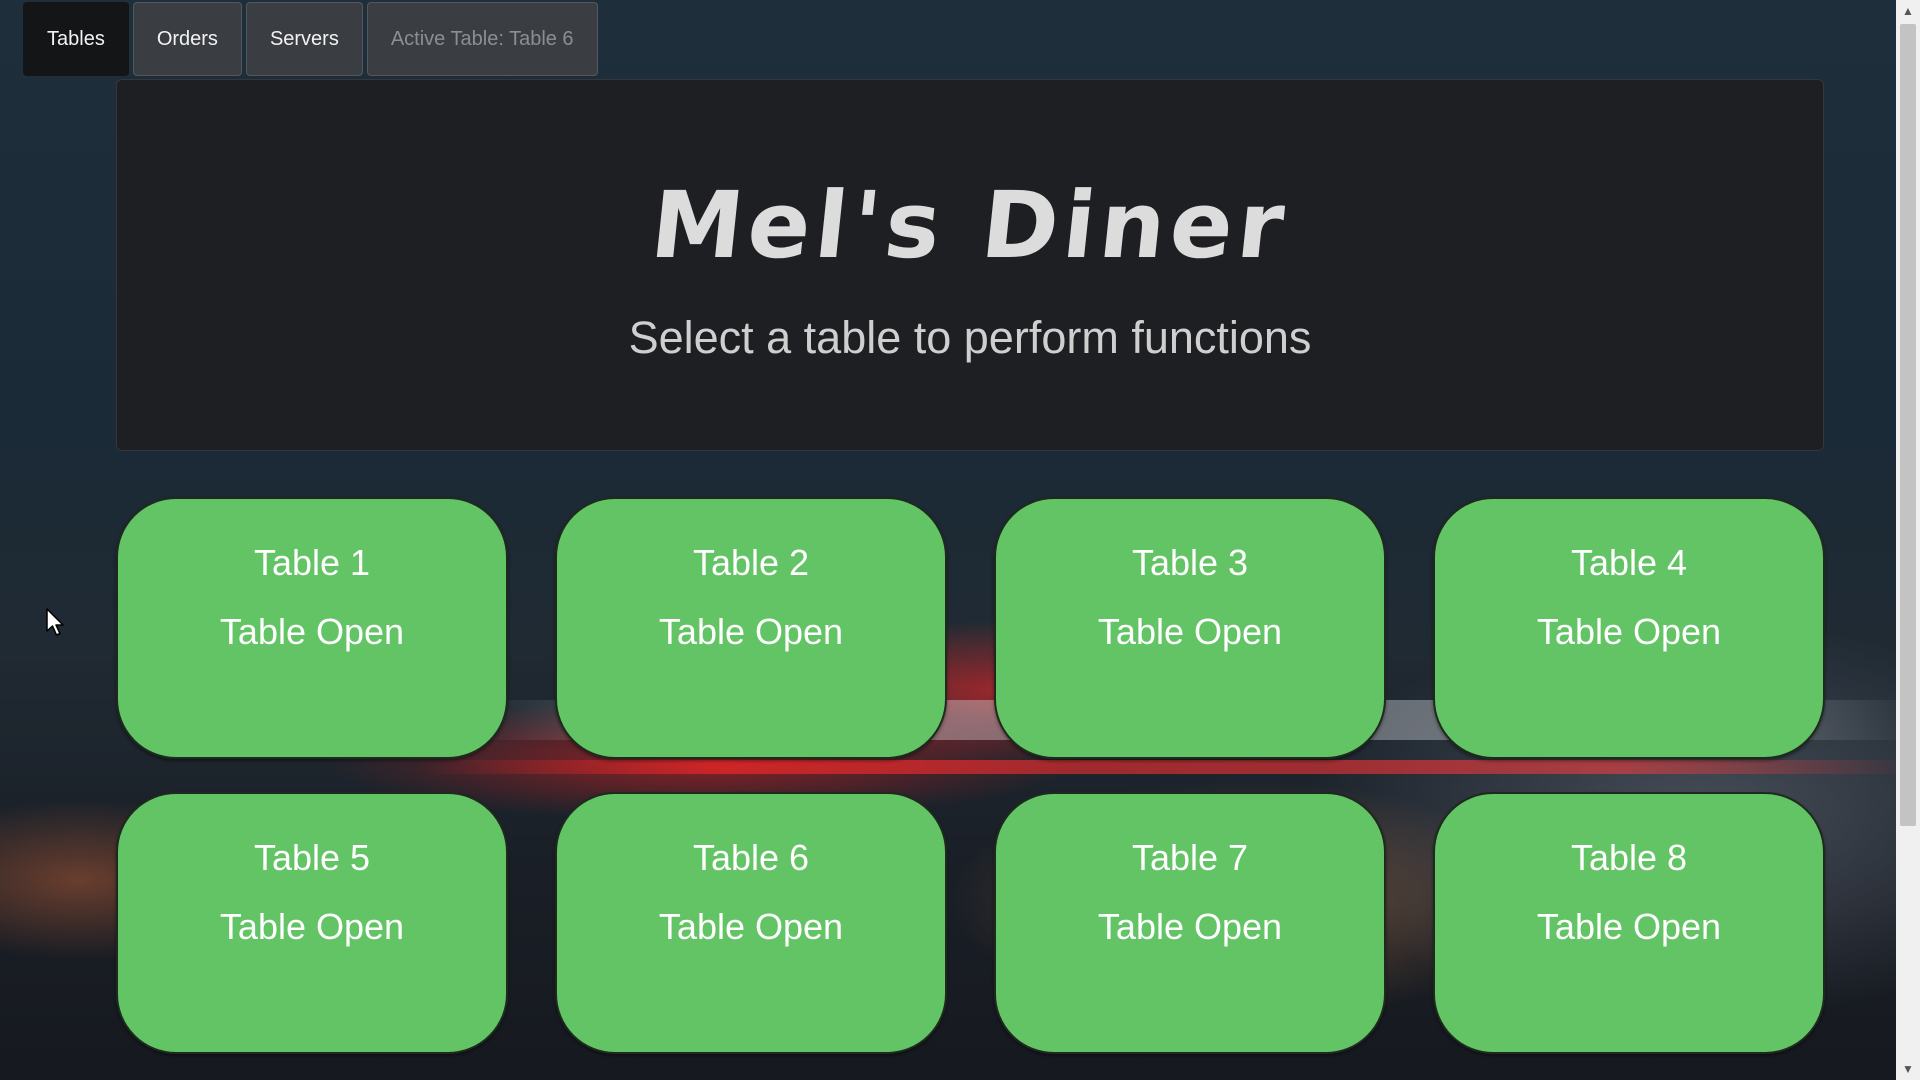 The height and width of the screenshot is (1080, 1920). I want to click on page-subtitle: Select a table to perform functions, so click(970, 337).